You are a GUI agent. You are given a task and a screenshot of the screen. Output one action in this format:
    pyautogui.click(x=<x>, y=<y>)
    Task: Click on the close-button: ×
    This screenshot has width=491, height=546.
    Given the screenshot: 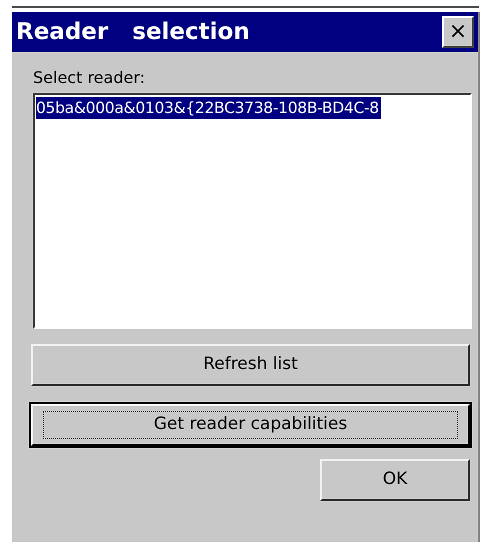 What is the action you would take?
    pyautogui.click(x=458, y=32)
    